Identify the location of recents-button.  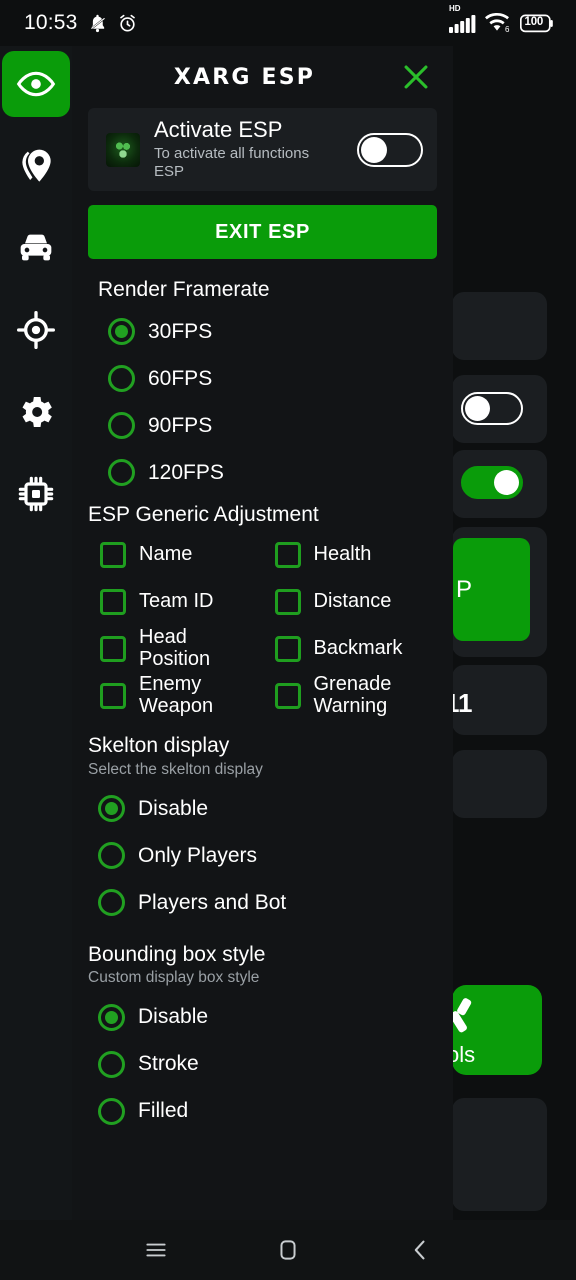
(156, 1250).